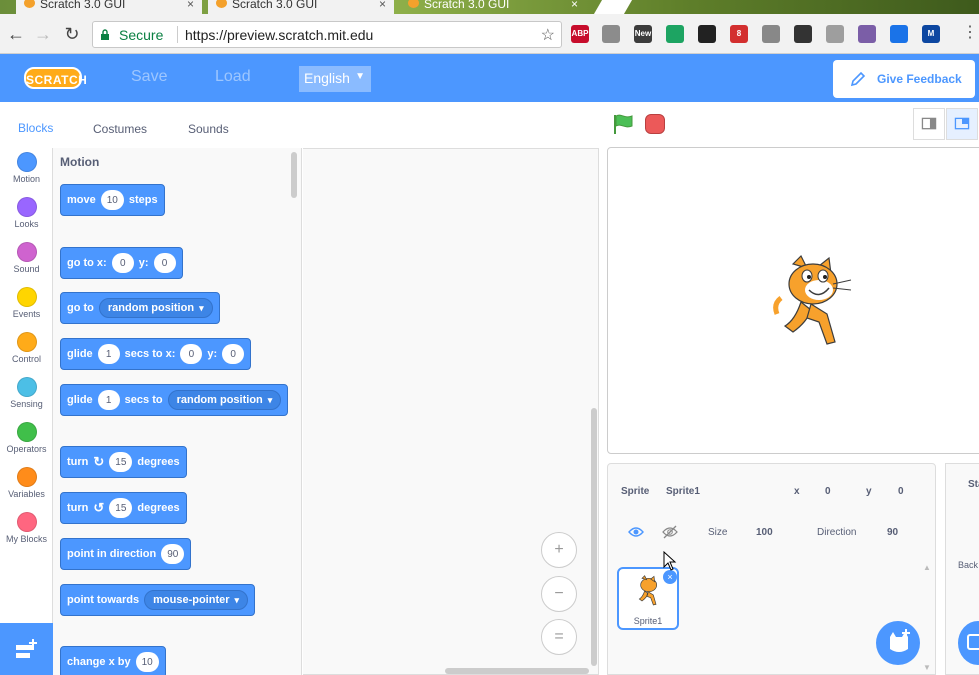 The height and width of the screenshot is (675, 979). Describe the element at coordinates (559, 550) in the screenshot. I see `zoom-in-button: +` at that location.